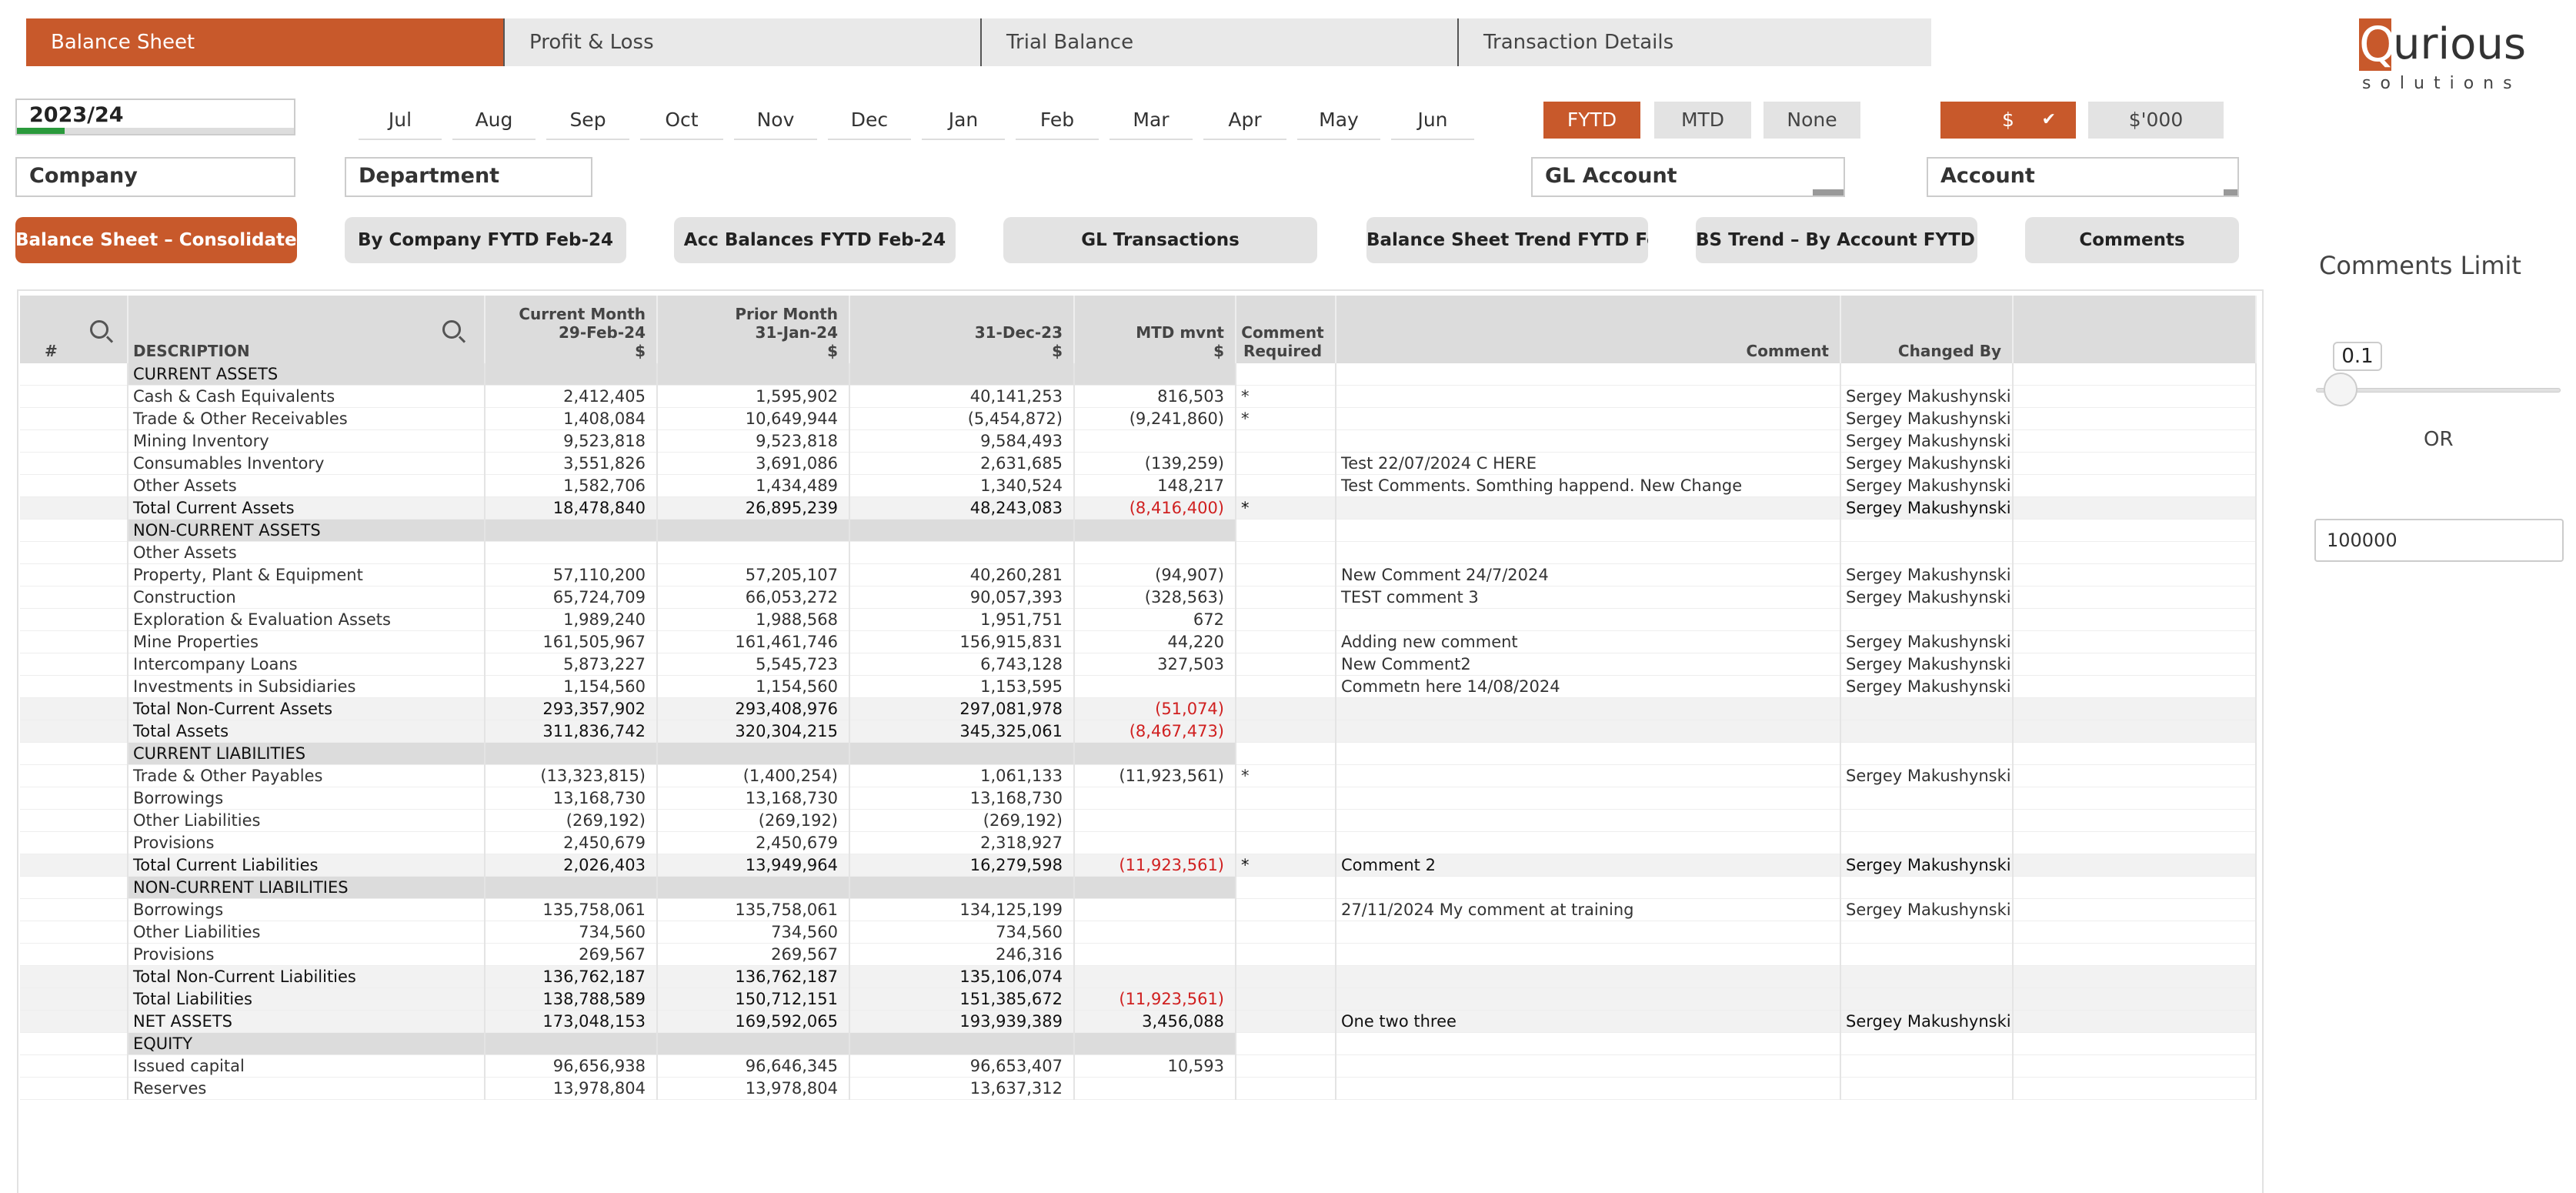 This screenshot has height=1193, width=2576. Describe the element at coordinates (776, 121) in the screenshot. I see `month-nov: Nov` at that location.